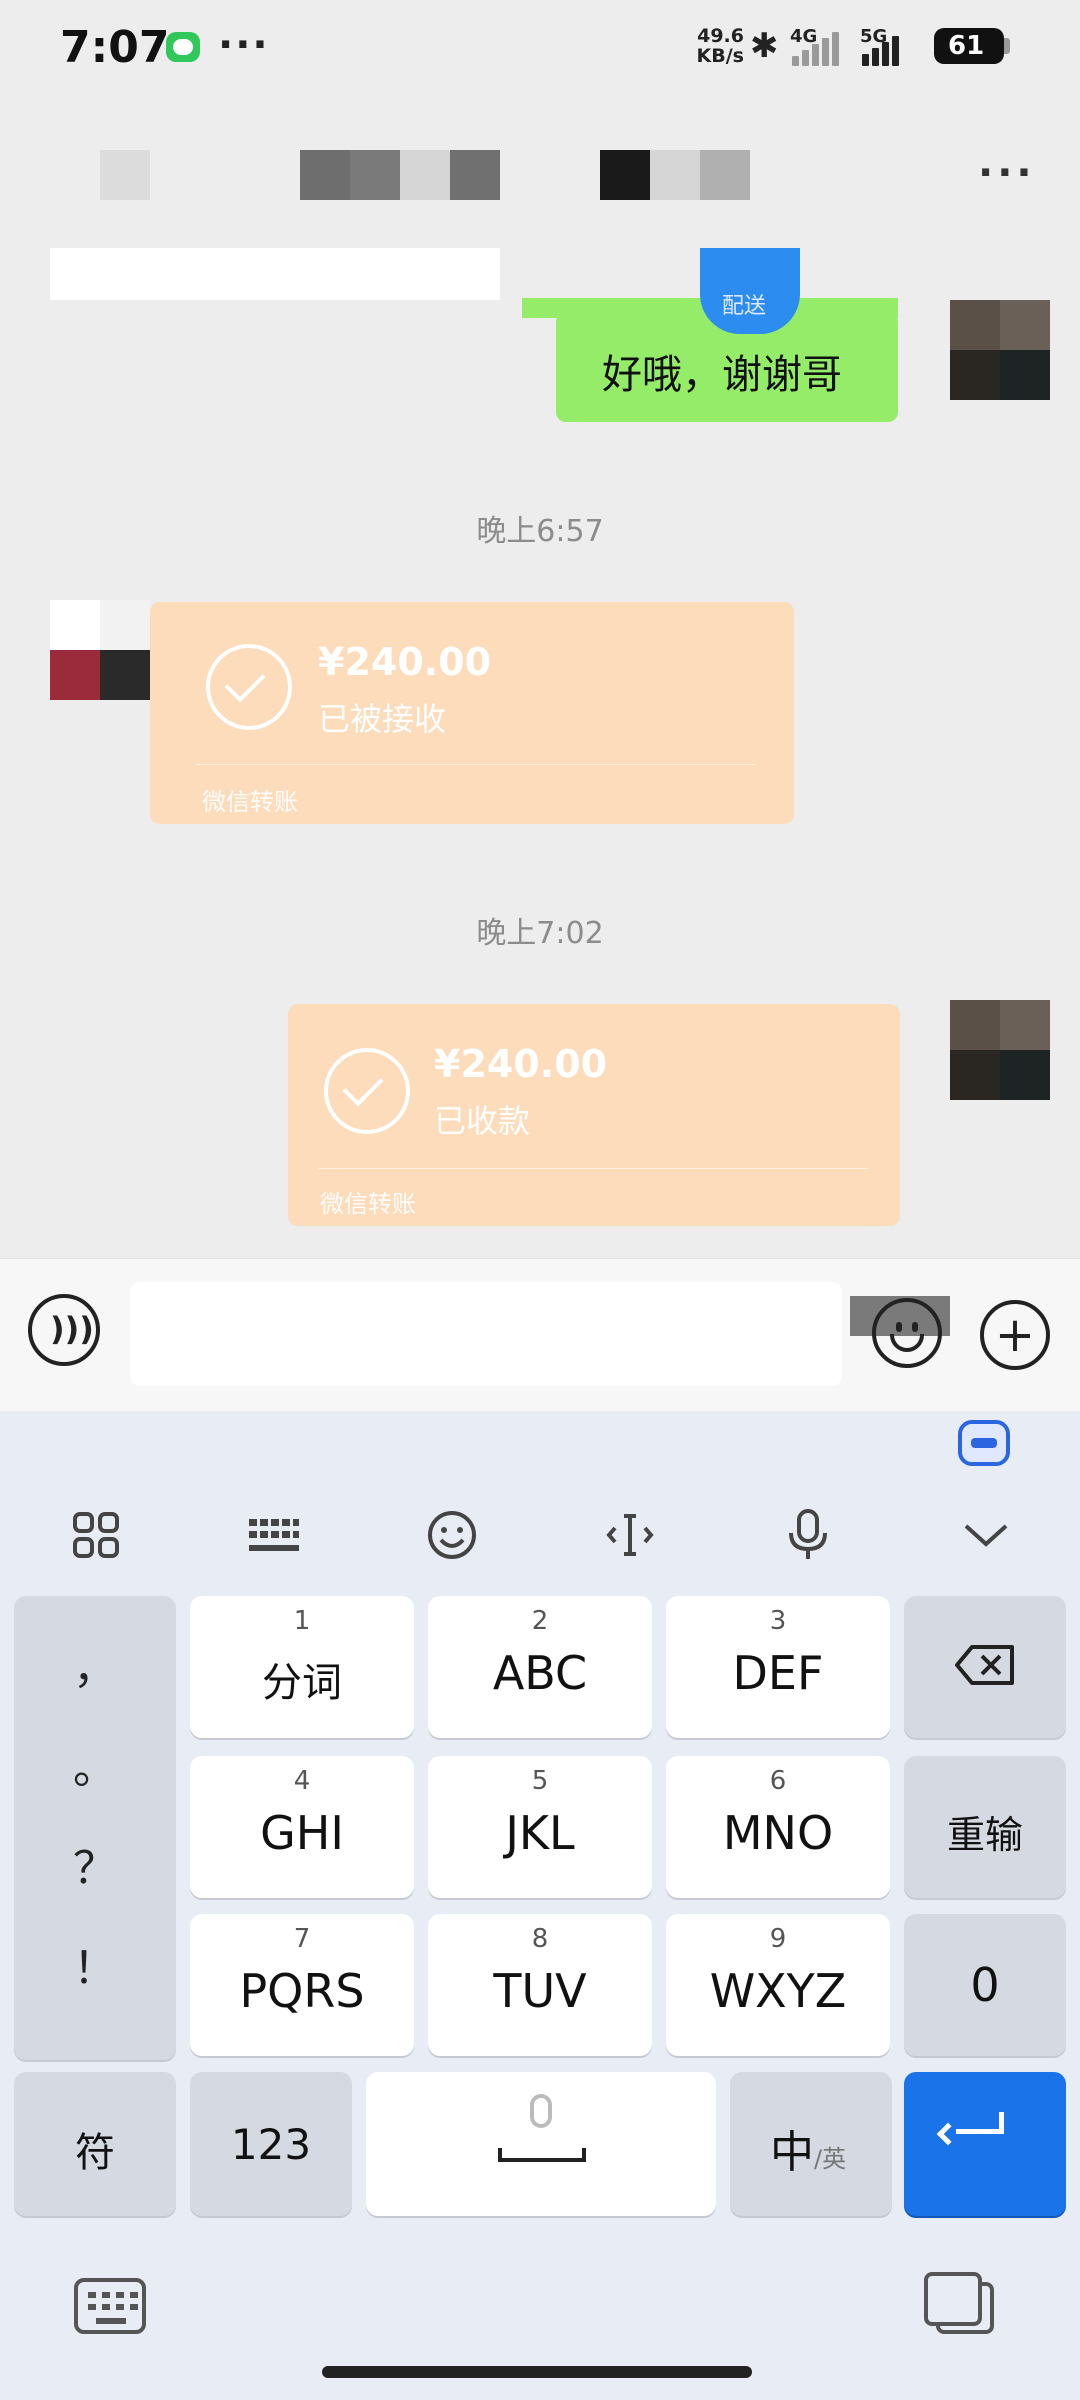 Image resolution: width=1080 pixels, height=2400 pixels. I want to click on more-actions-button: +, so click(1015, 1335).